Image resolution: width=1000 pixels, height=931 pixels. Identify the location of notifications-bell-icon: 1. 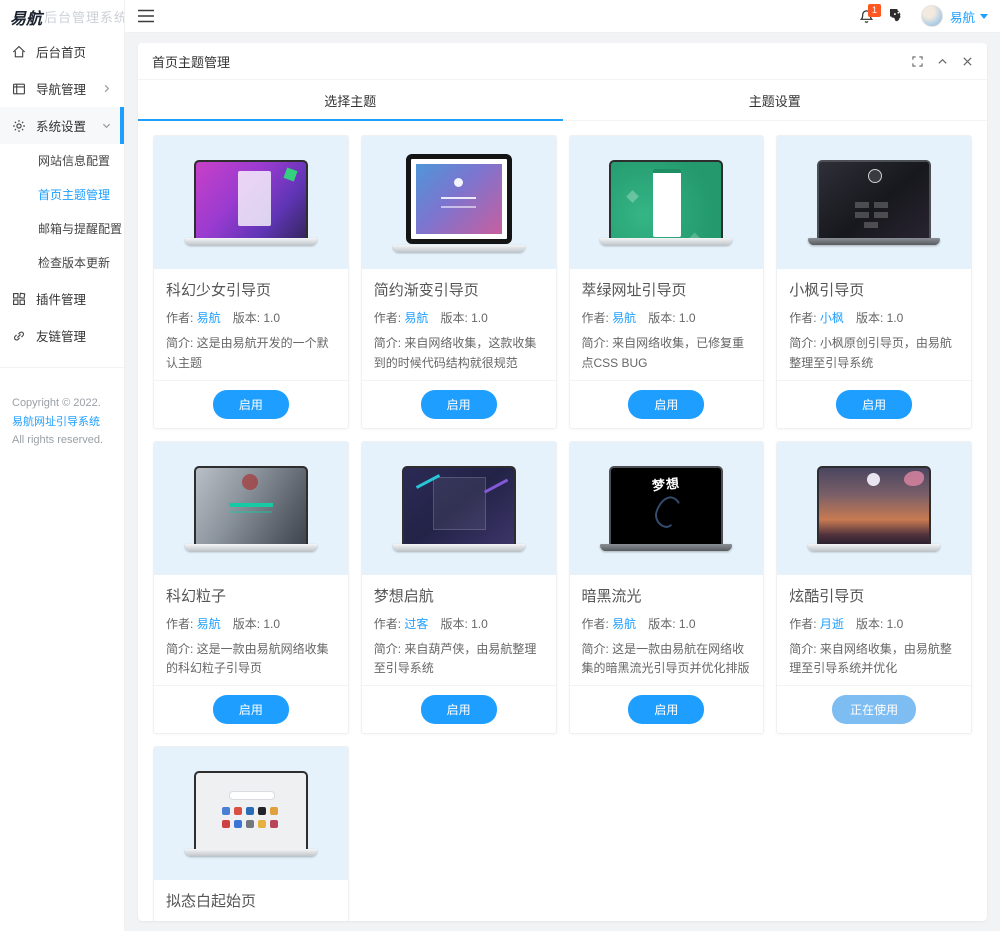
(870, 13).